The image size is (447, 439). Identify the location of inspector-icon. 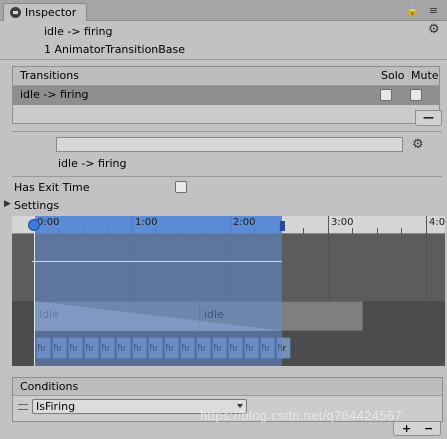
(15, 12).